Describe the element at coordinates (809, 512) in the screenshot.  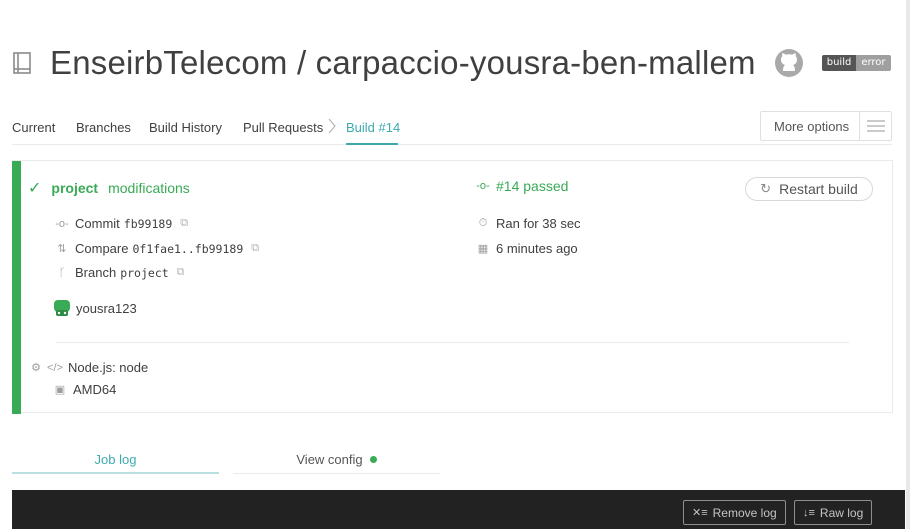
I see `raw-log-icon: ↓≡` at that location.